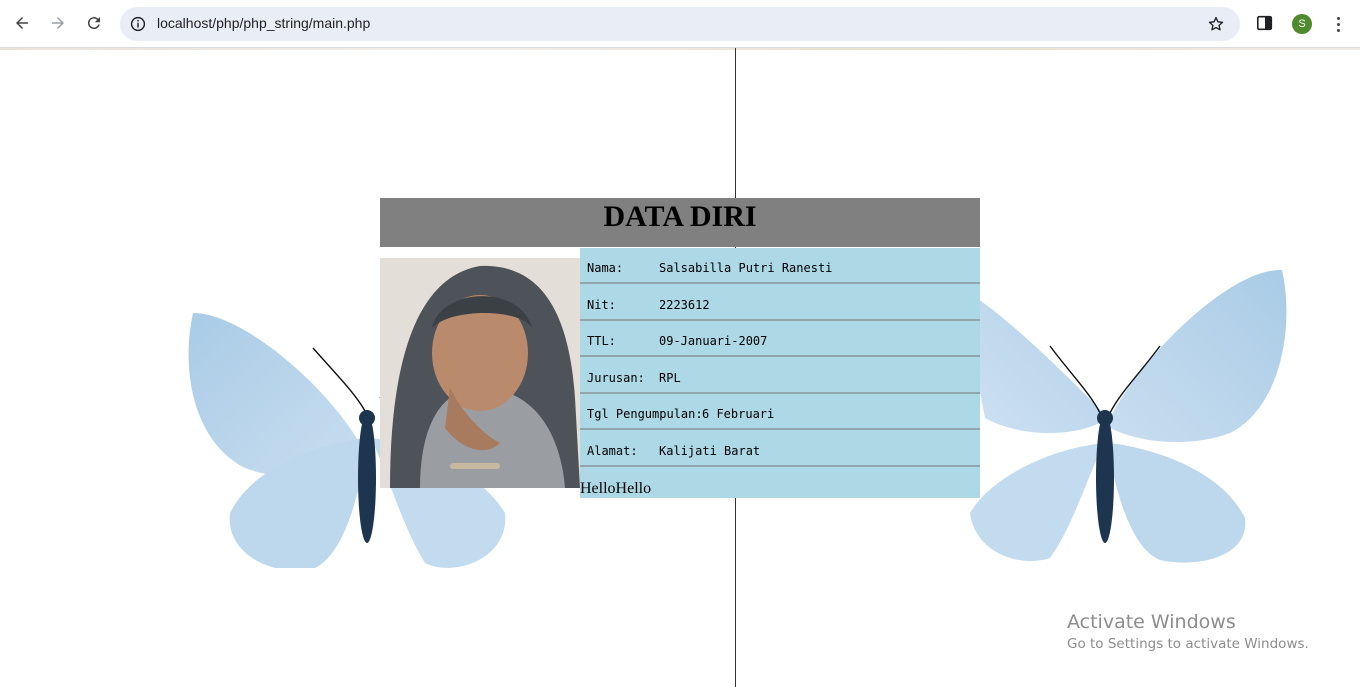 Image resolution: width=1360 pixels, height=687 pixels. What do you see at coordinates (1302, 24) in the screenshot?
I see `profile-avatar: S` at bounding box center [1302, 24].